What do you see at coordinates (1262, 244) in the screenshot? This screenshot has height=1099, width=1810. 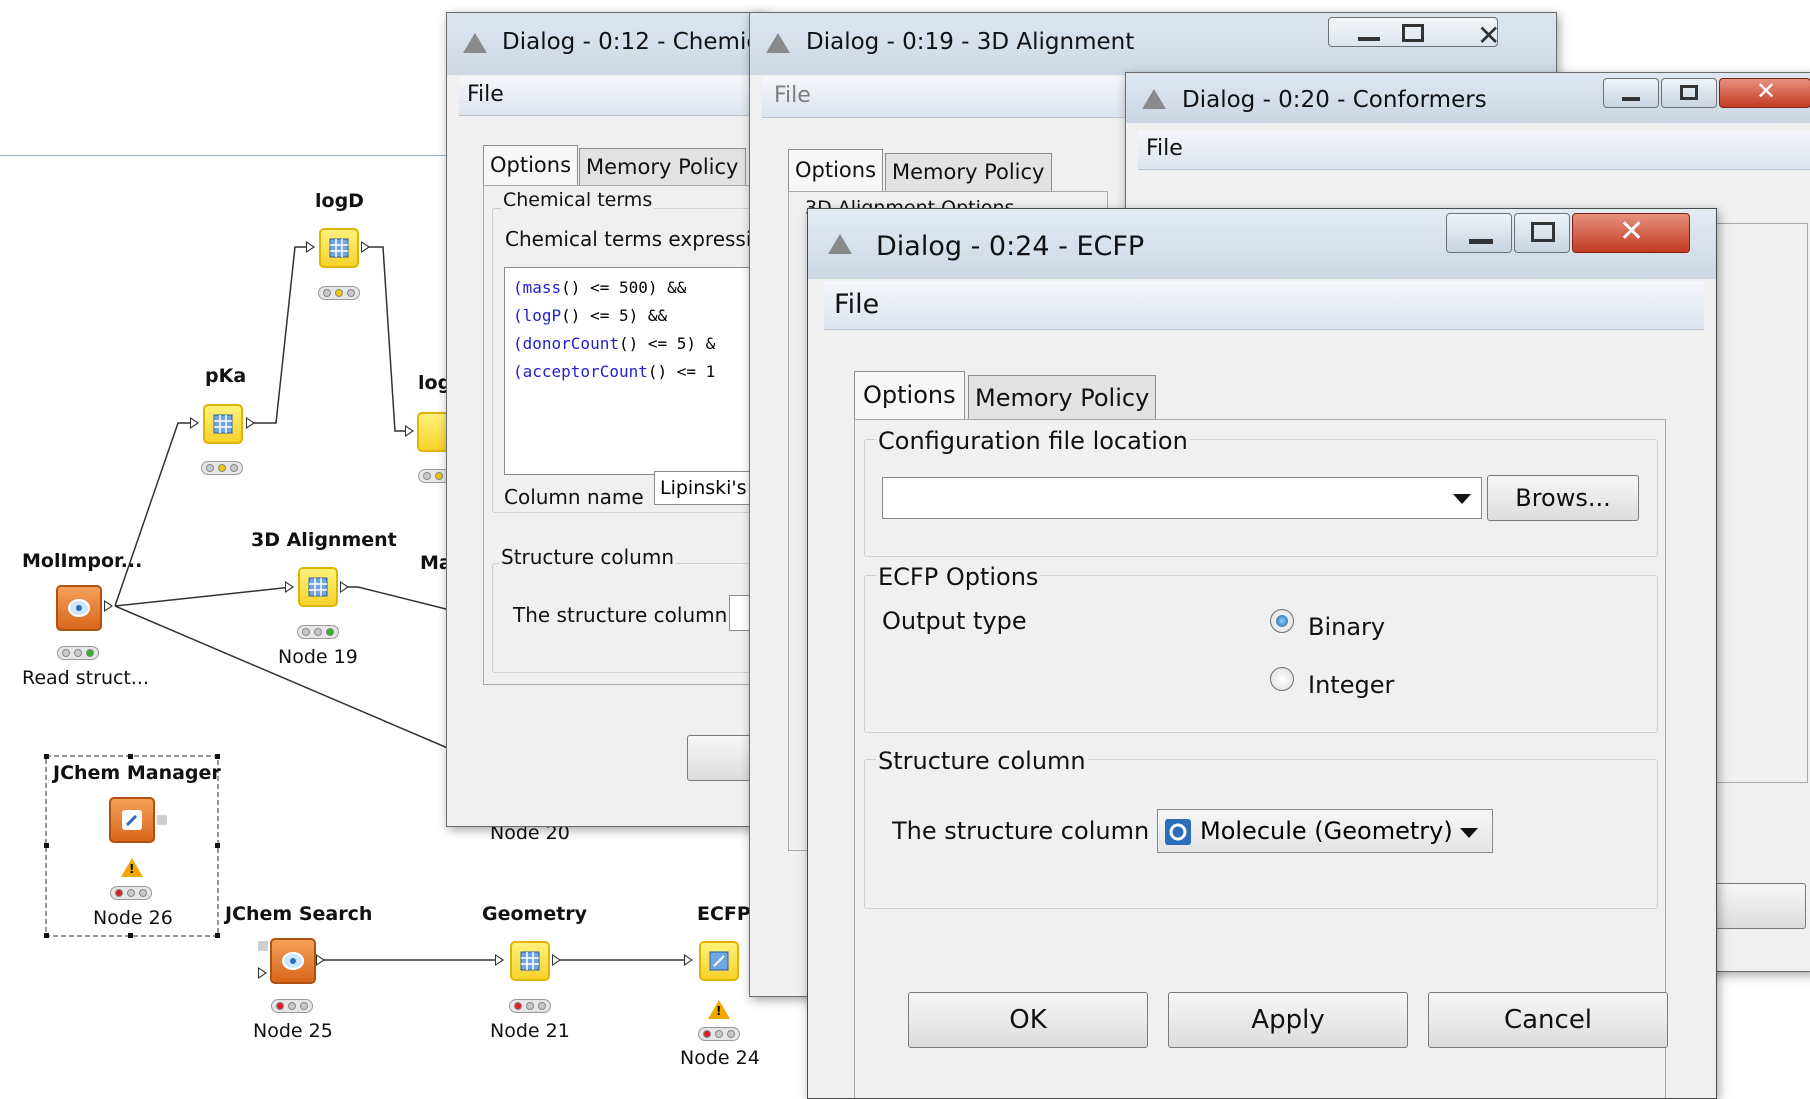 I see `title-bar: Dialog - 0:24 - ECFP ✕` at bounding box center [1262, 244].